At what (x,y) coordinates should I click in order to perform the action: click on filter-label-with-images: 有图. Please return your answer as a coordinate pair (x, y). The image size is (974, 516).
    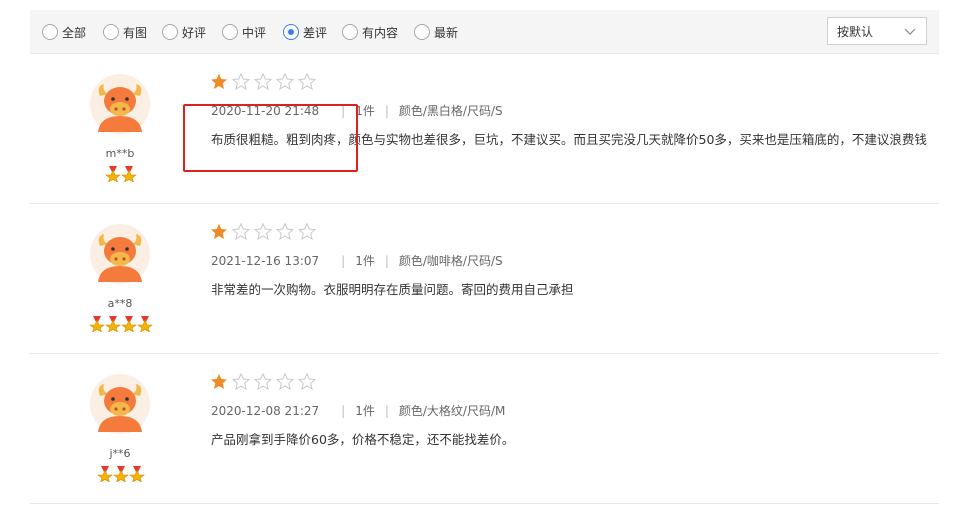
    Looking at the image, I should click on (135, 32).